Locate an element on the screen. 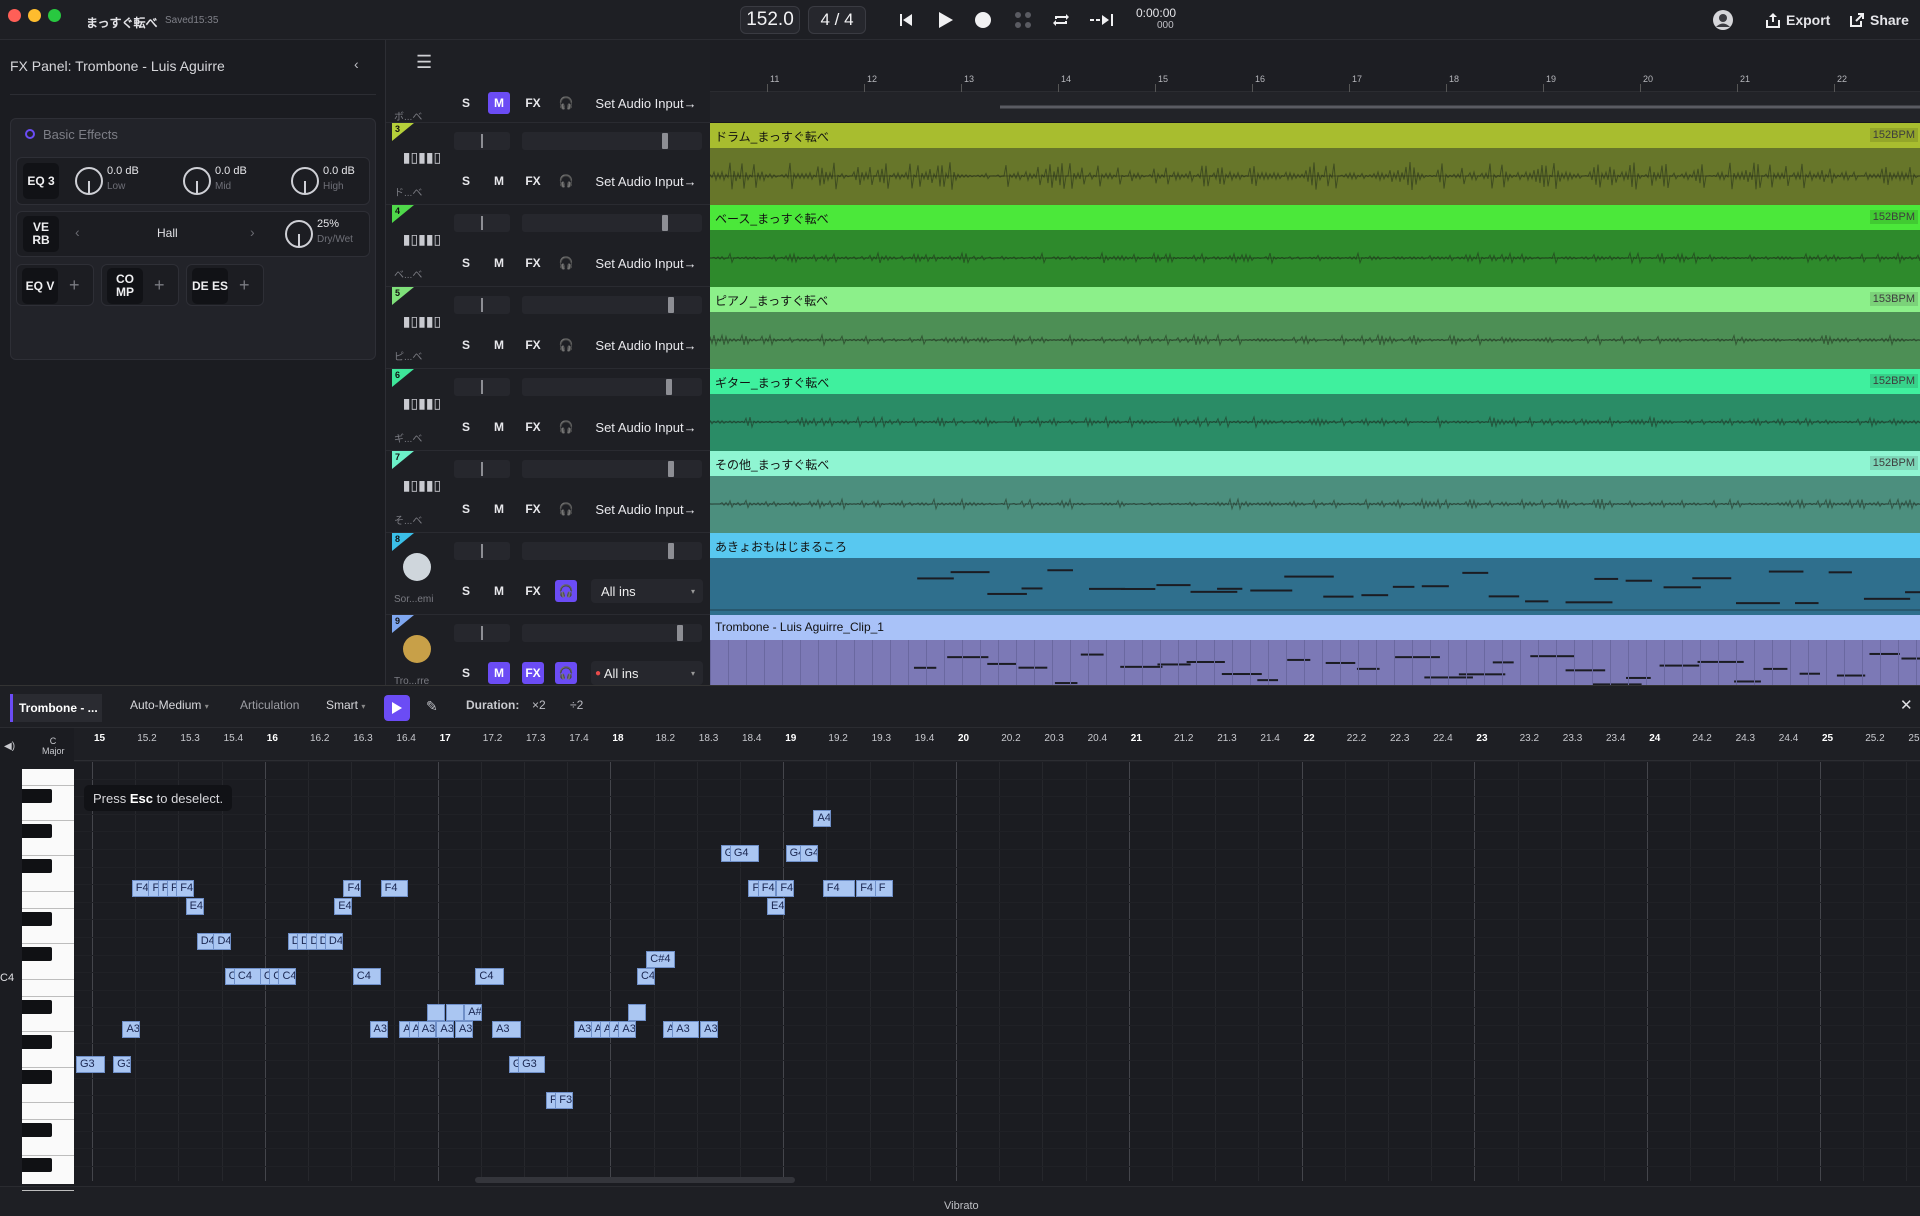  input-select: All ins ▾ is located at coordinates (647, 591).